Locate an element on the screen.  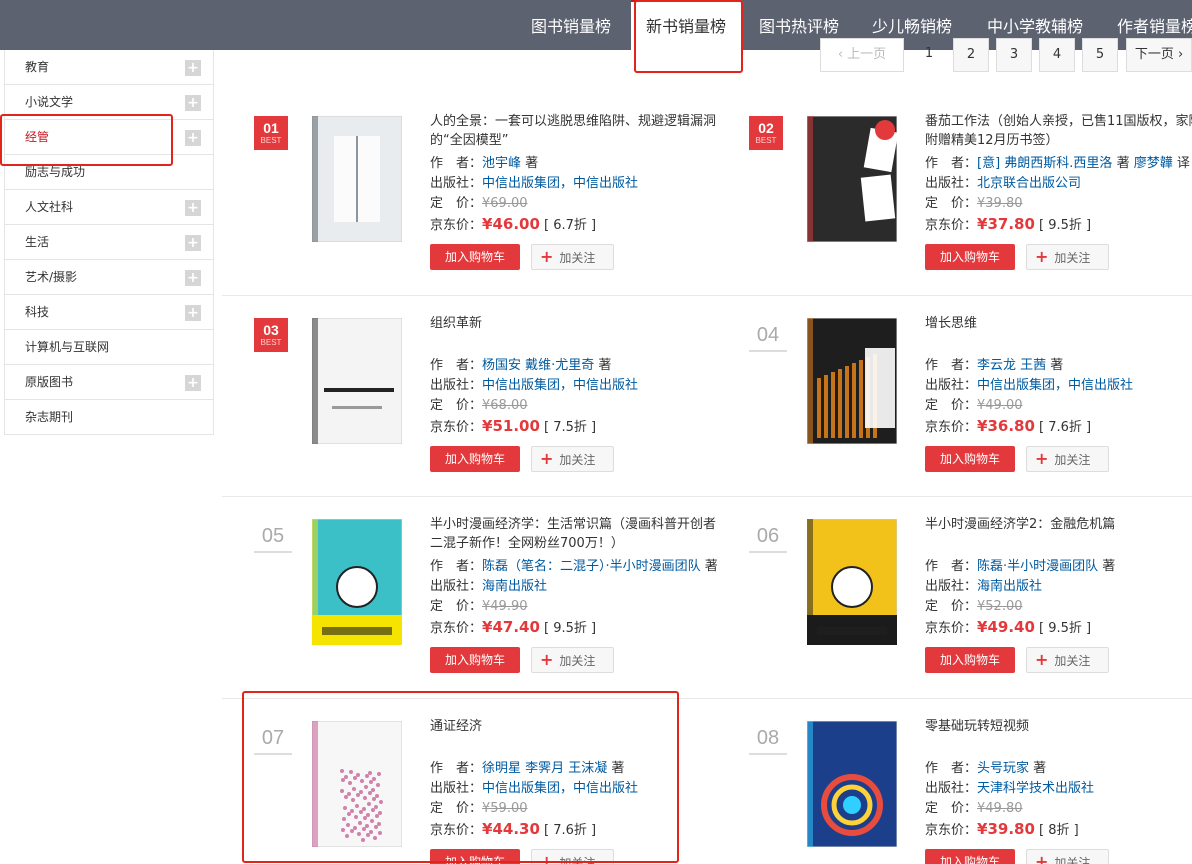
publisher-link: 北京联合出版公司 is located at coordinates (1029, 183).